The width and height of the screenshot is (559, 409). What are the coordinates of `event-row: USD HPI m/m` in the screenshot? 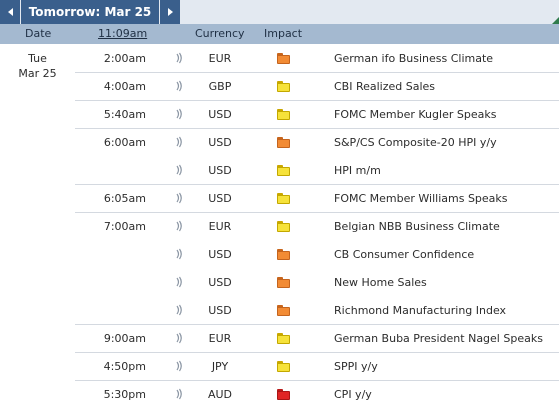 It's located at (279, 170).